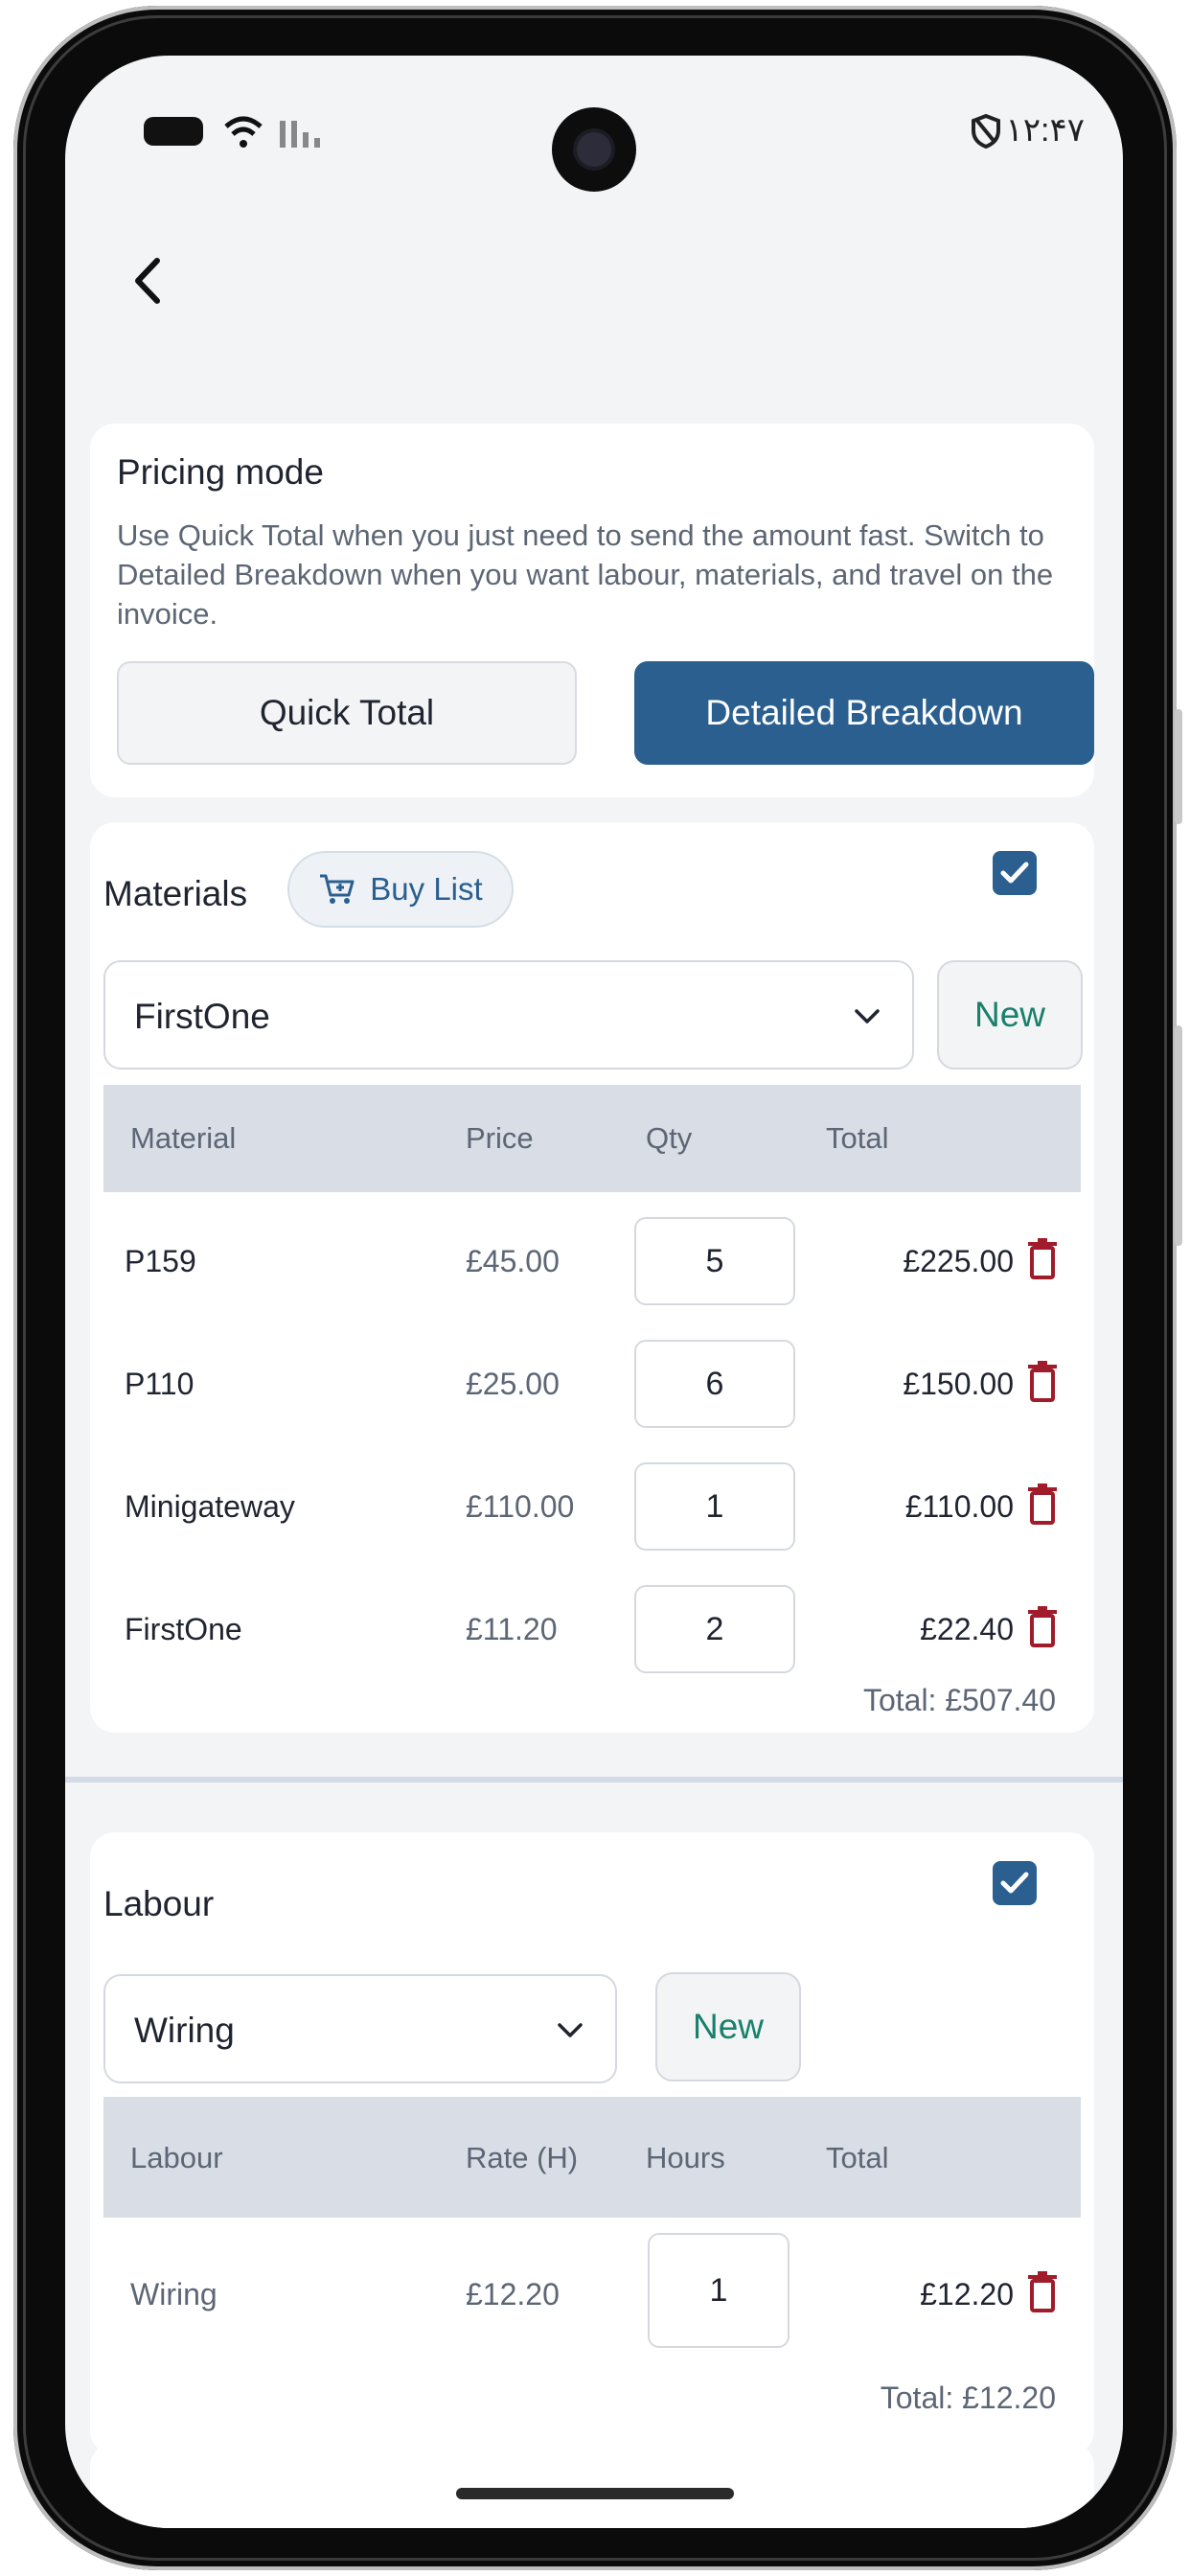  Describe the element at coordinates (185, 2030) in the screenshot. I see `labour-select-value: Wiring` at that location.